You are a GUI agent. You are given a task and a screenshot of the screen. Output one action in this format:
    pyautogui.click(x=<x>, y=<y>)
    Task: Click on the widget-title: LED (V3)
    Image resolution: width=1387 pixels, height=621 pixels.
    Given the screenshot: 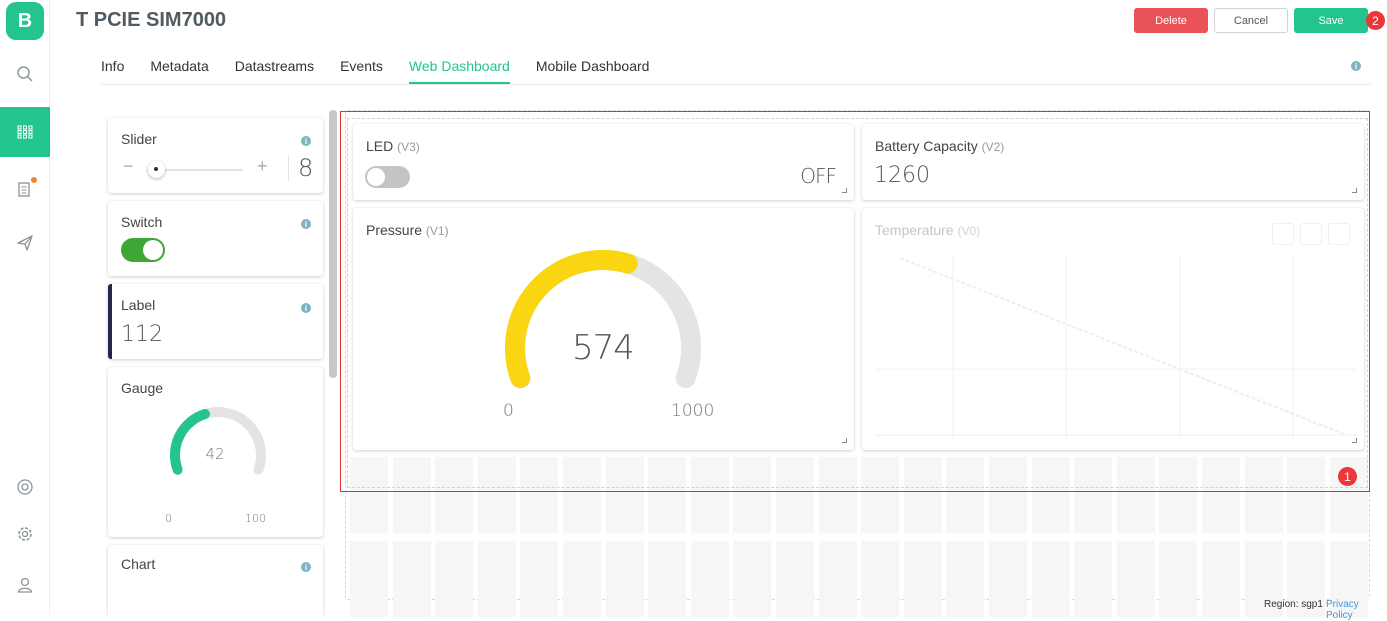 What is the action you would take?
    pyautogui.click(x=393, y=146)
    